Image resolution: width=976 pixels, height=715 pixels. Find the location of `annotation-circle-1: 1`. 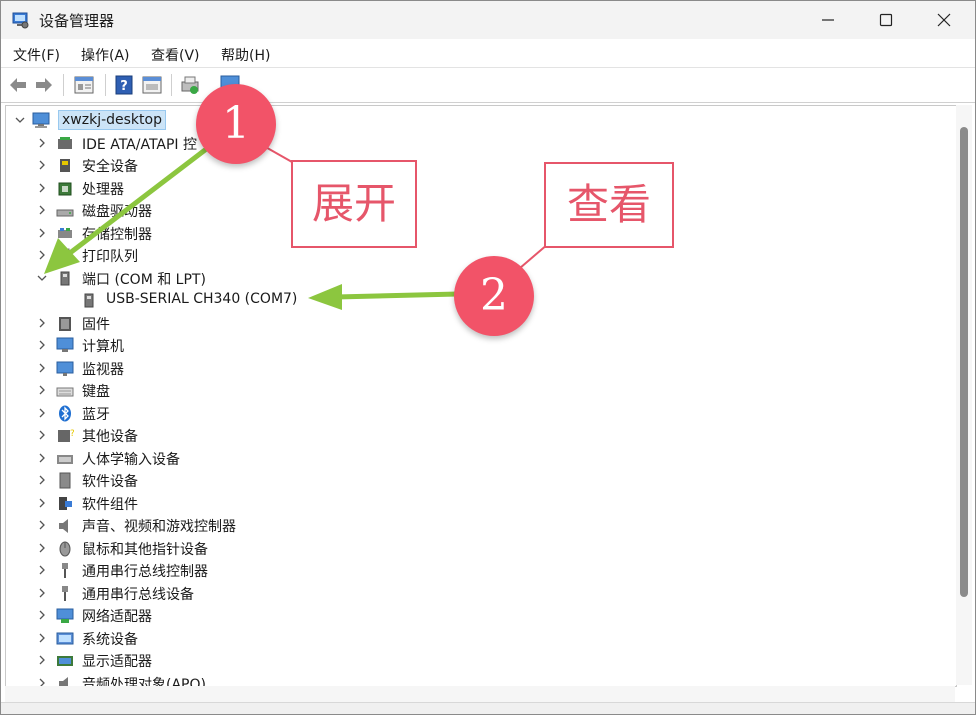

annotation-circle-1: 1 is located at coordinates (236, 124).